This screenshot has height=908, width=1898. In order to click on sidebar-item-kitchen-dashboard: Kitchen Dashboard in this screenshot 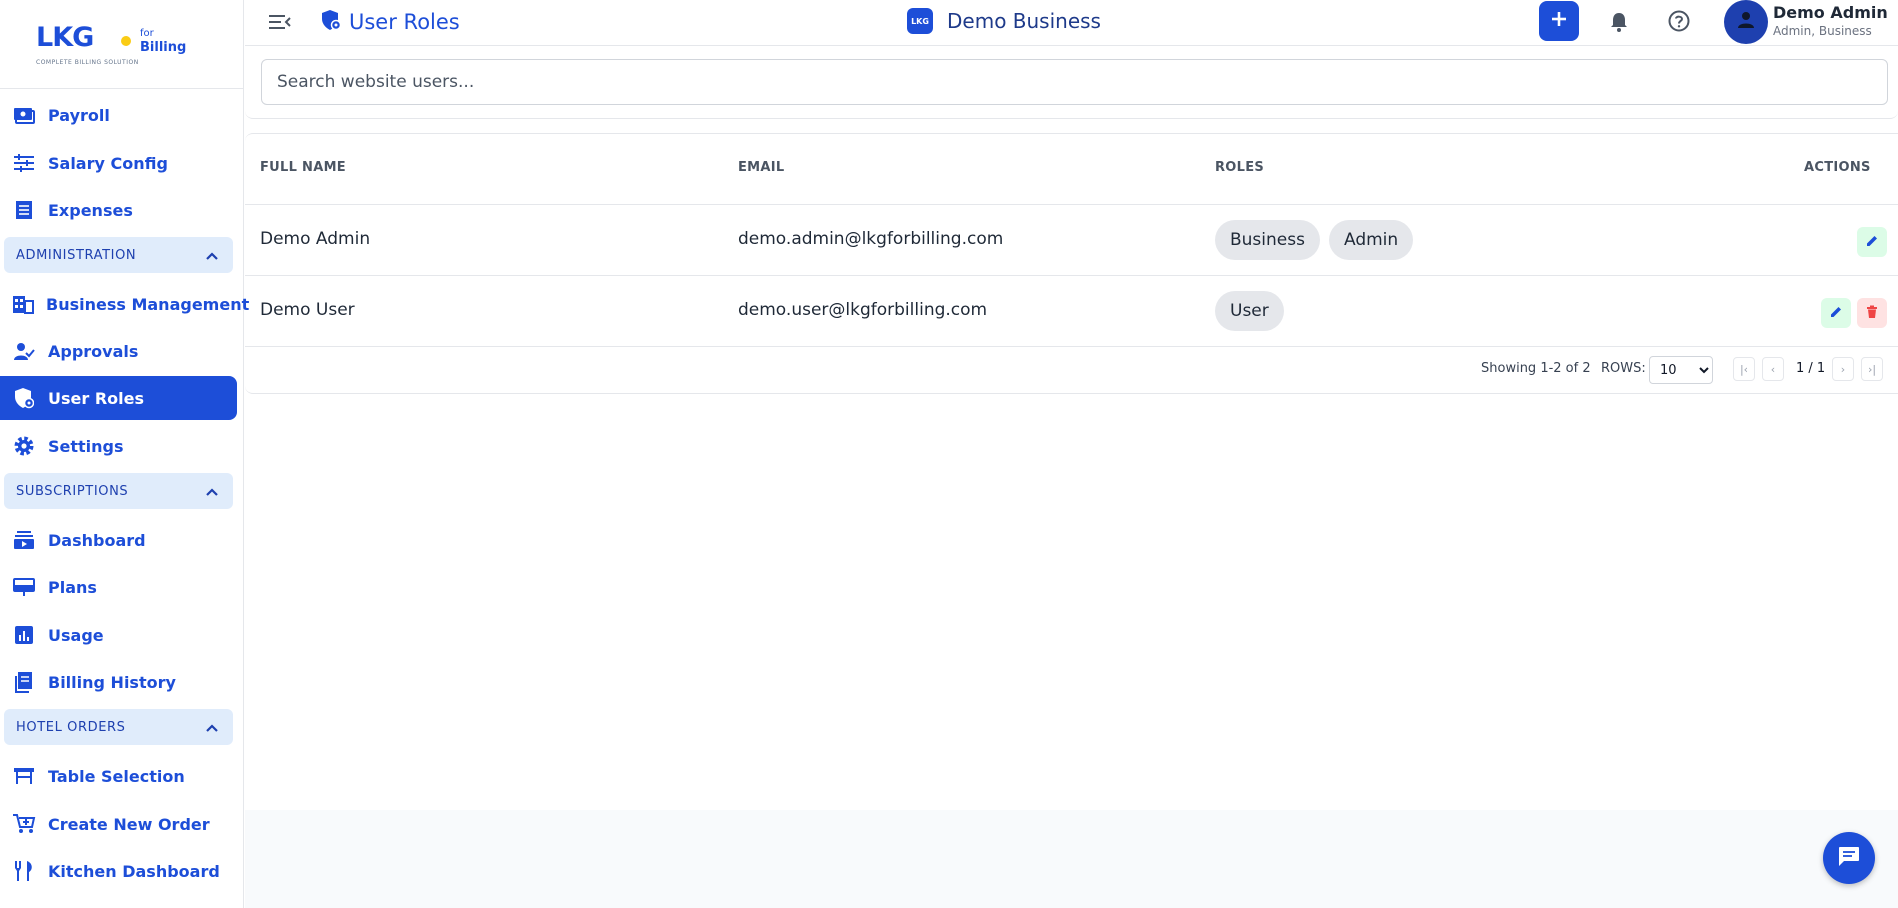, I will do `click(118, 871)`.